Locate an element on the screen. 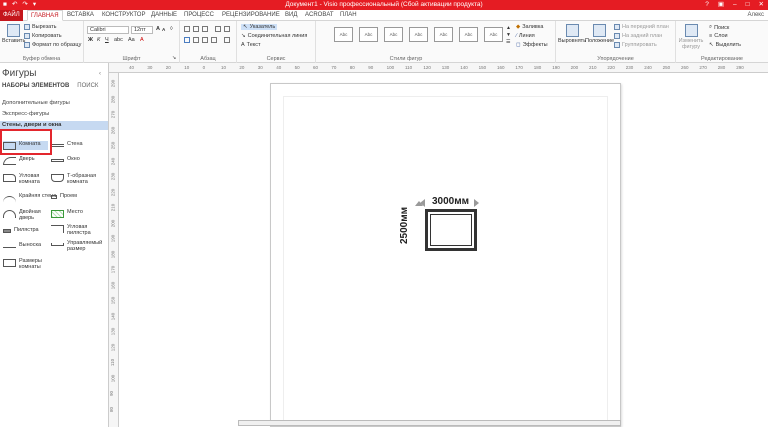  pointer-tool-button: ↖ Указатель is located at coordinates (259, 27).